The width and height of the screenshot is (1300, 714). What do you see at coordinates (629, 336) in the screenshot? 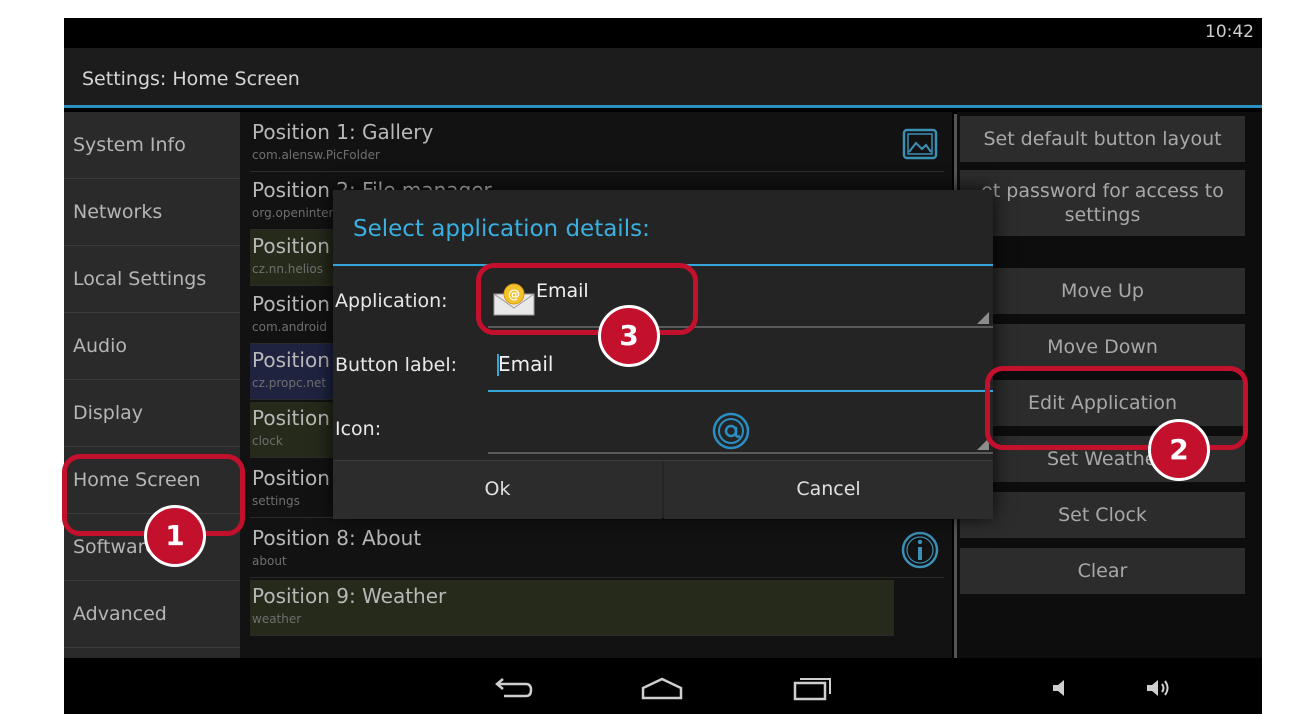
I see `step-badge-3: 3` at bounding box center [629, 336].